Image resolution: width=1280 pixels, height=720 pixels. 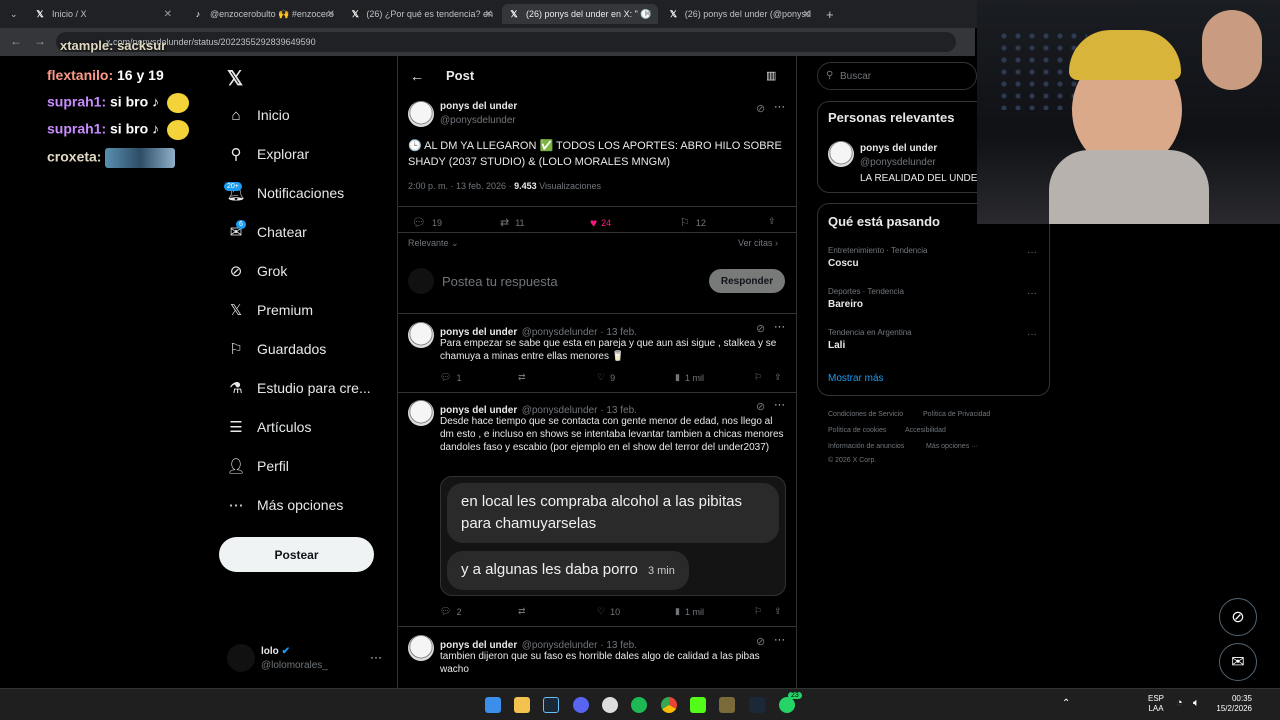 I want to click on bookmark-action: ⚐ 12, so click(x=693, y=222).